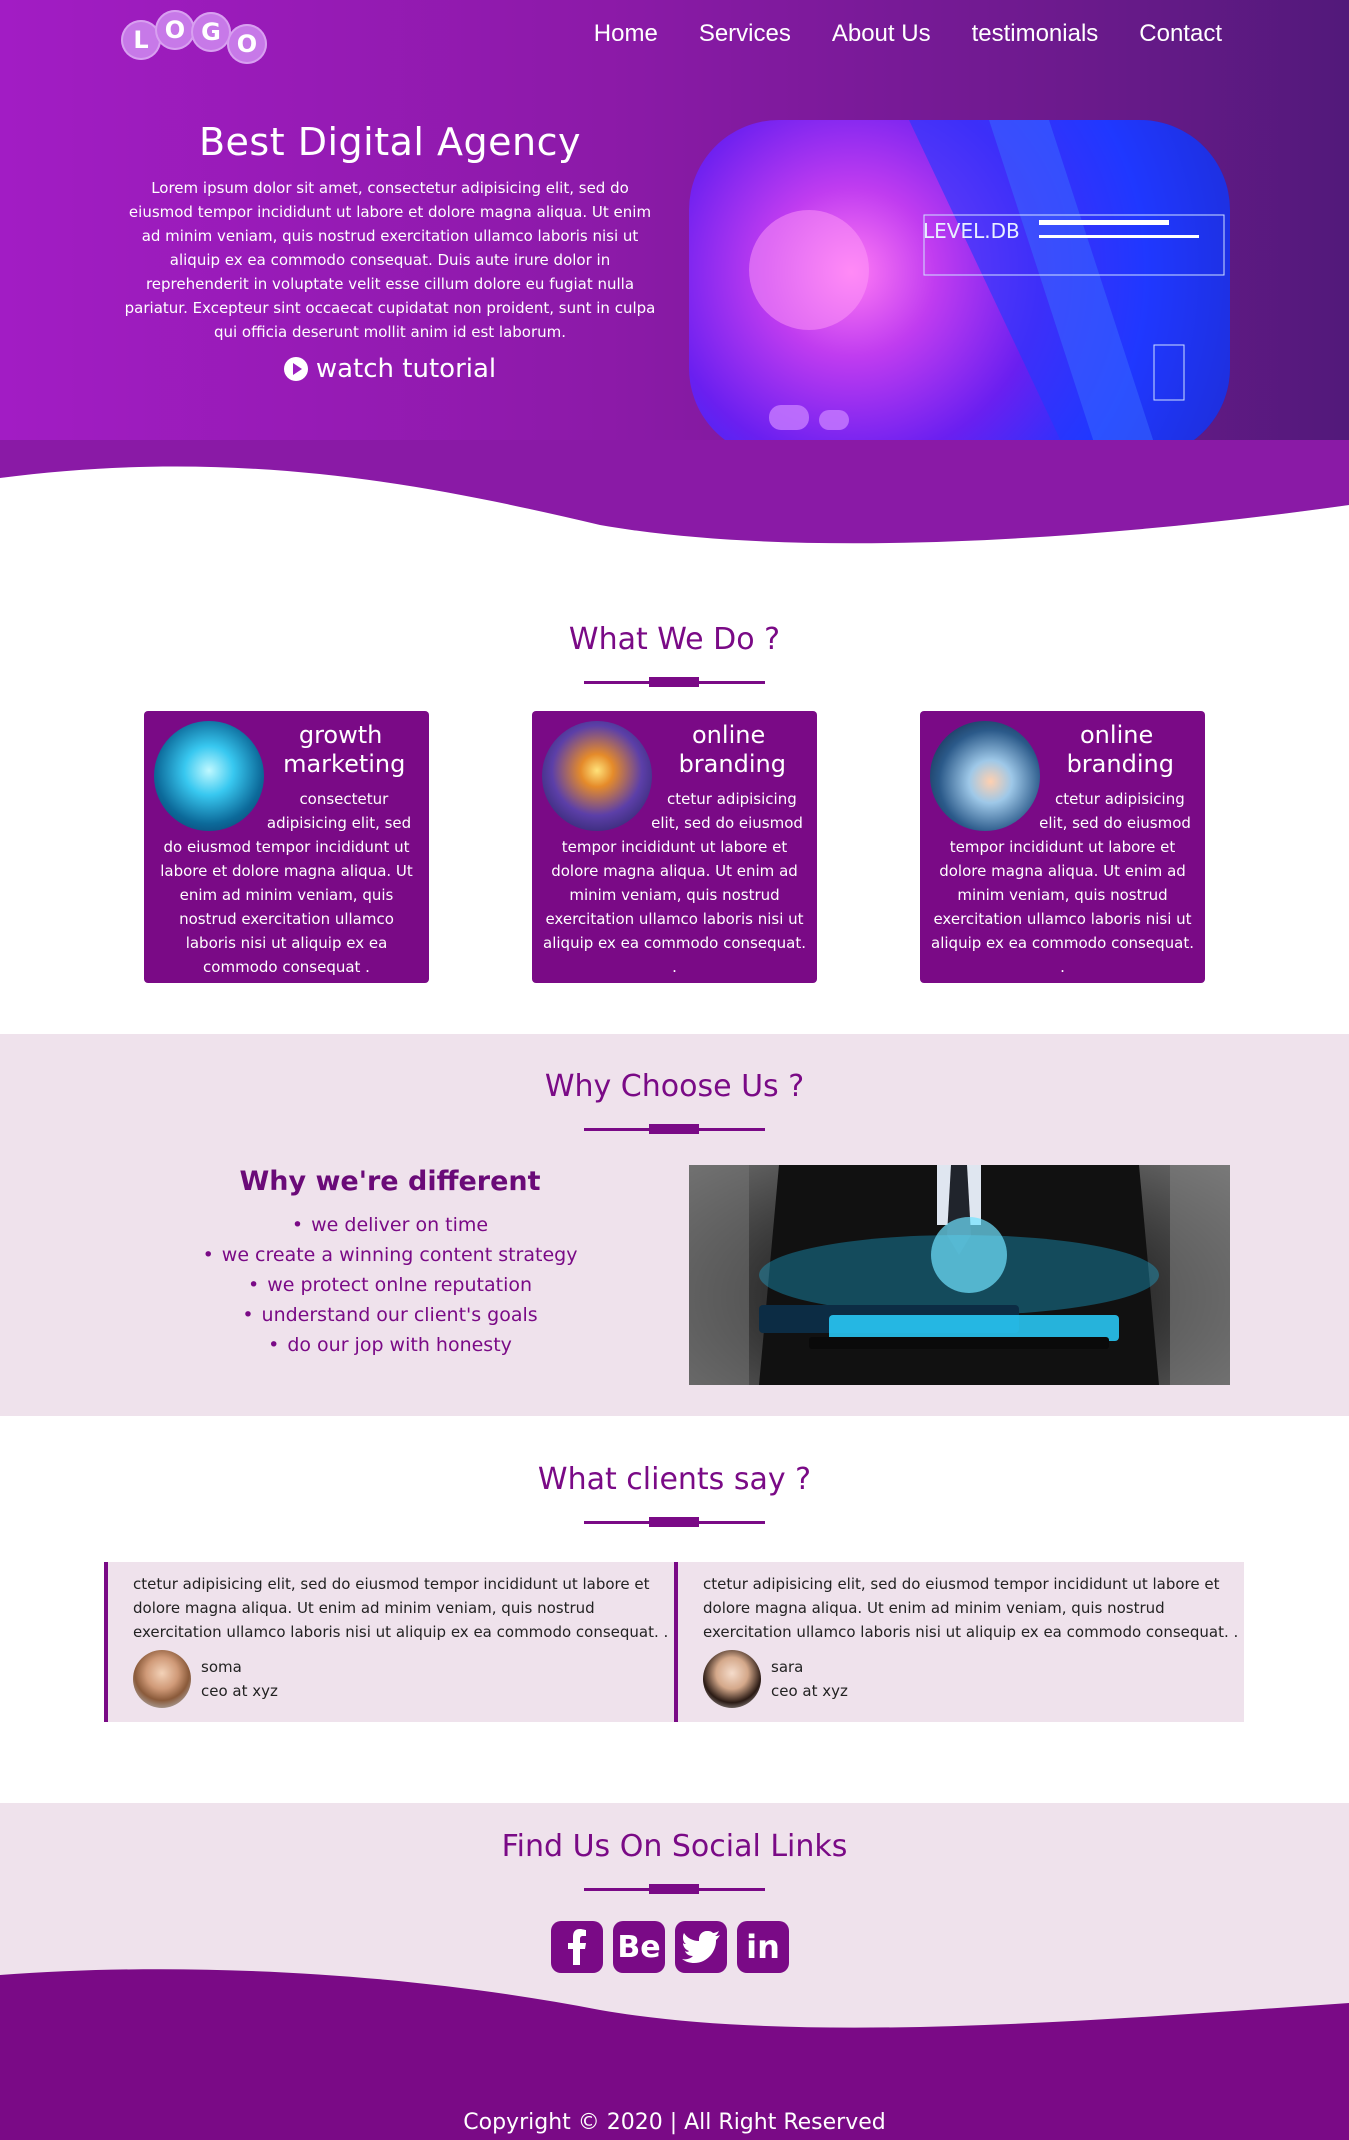 The height and width of the screenshot is (2140, 1349). I want to click on logo: L O G O, so click(195, 36).